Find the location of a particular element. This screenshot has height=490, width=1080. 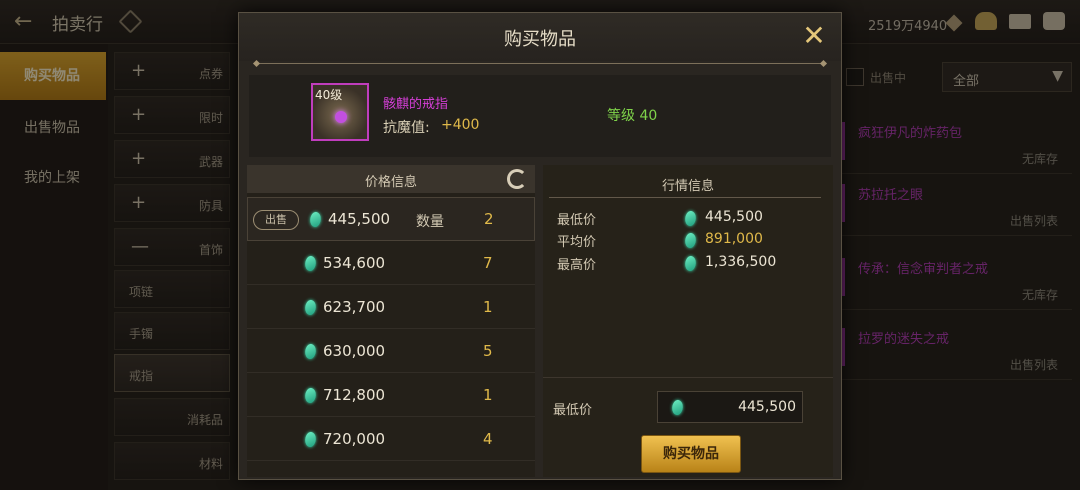

item-level-tag: 40级 is located at coordinates (329, 95).